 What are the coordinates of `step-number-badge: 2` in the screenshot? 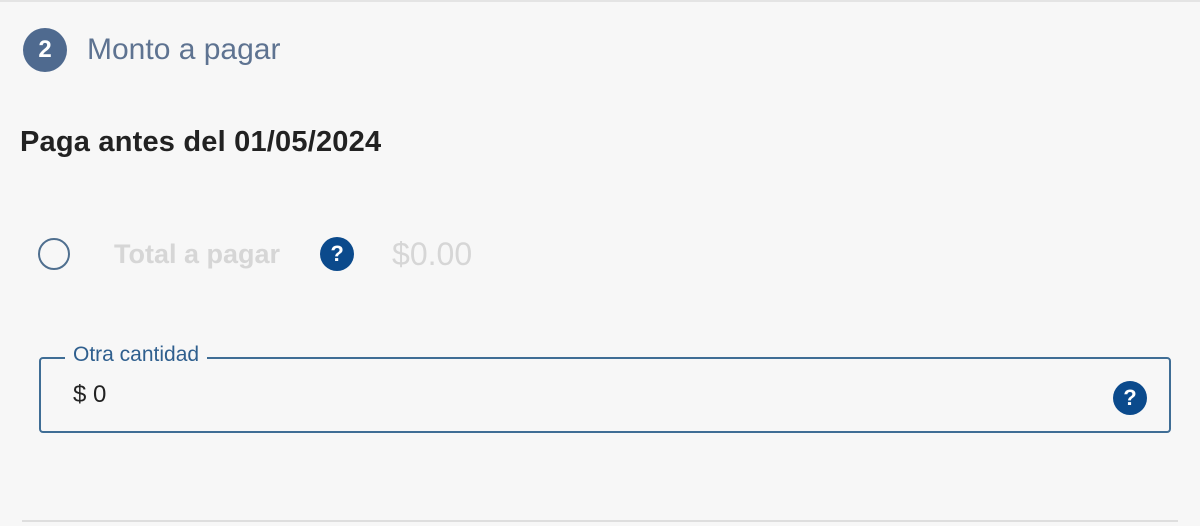 It's located at (45, 50).